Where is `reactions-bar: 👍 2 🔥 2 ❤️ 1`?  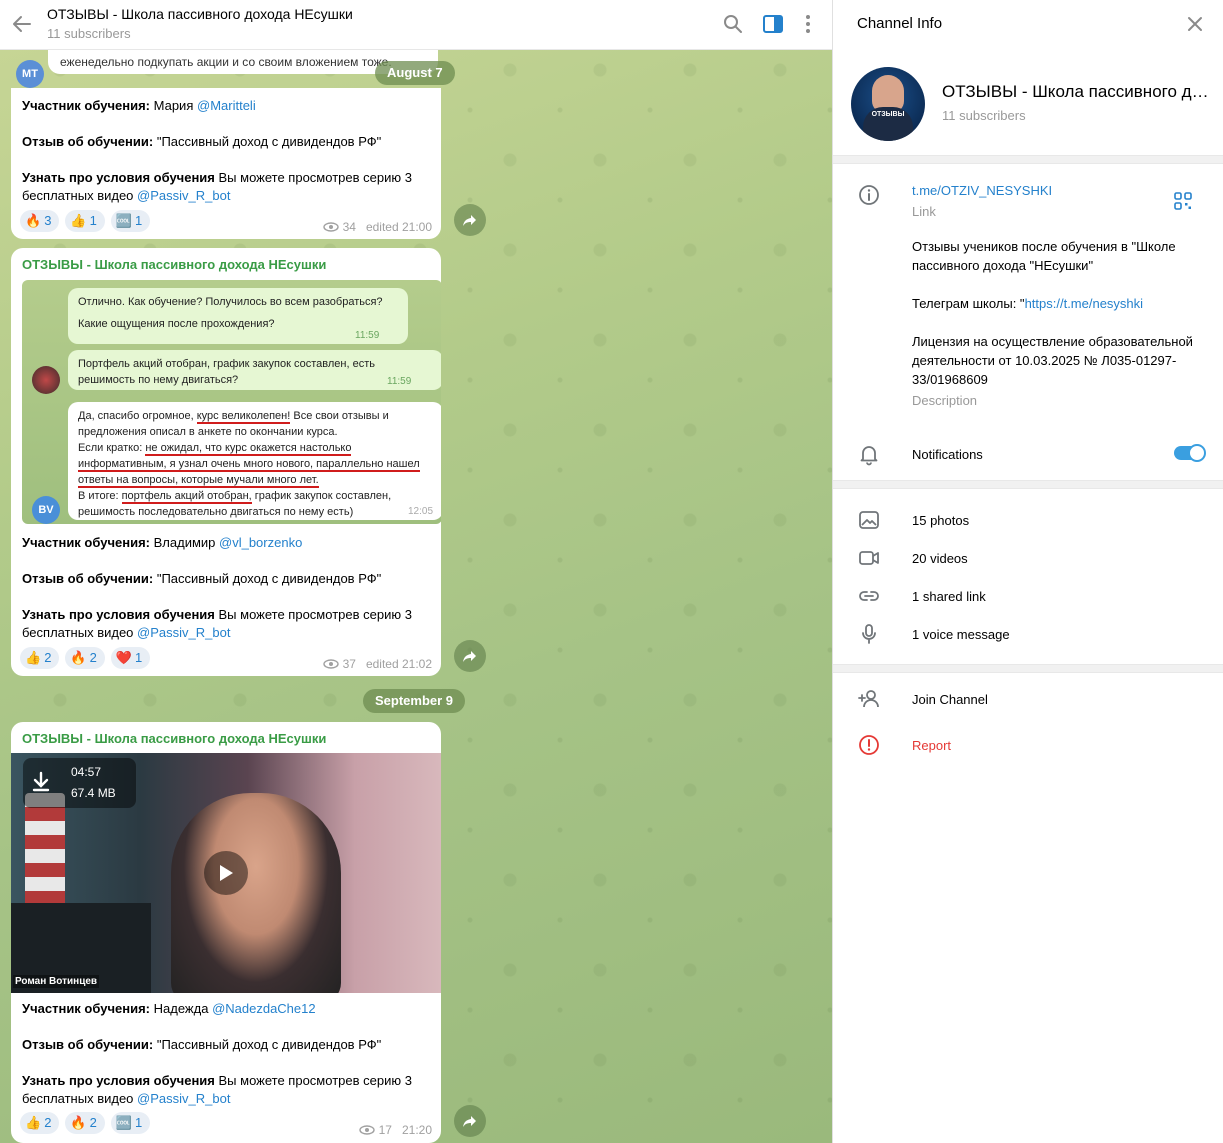
reactions-bar: 👍 2 🔥 2 ❤️ 1 is located at coordinates (85, 658).